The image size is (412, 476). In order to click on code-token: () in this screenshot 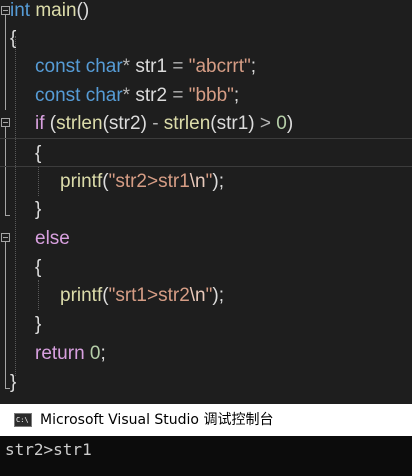, I will do `click(83, 10)`.